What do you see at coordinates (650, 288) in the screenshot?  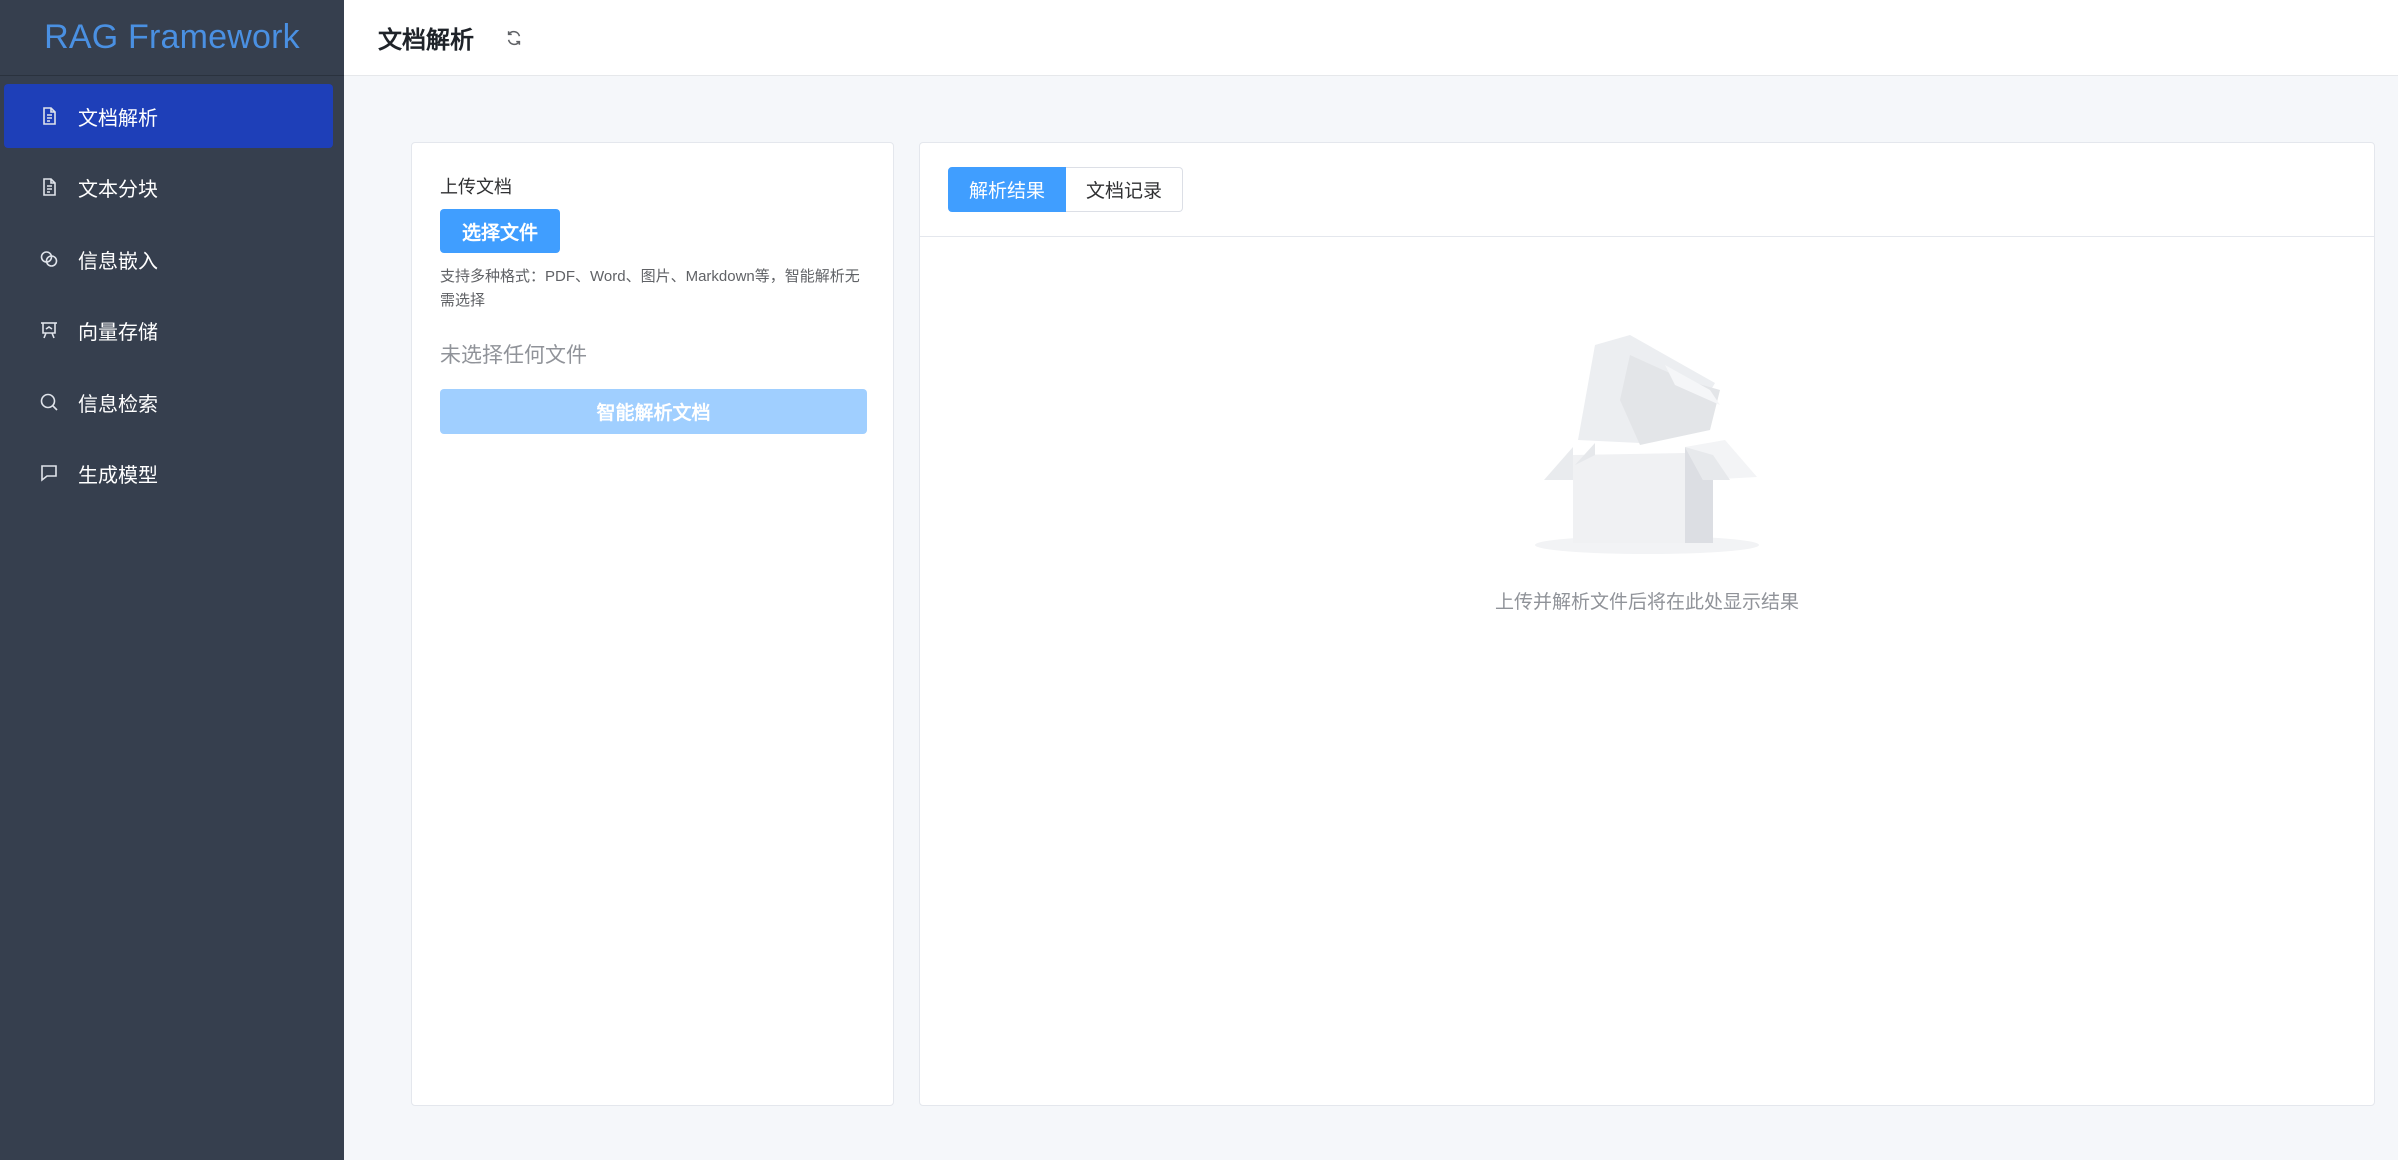 I see `format-hint: 支持多种格式：PDF、Word、图片、Markdown等，智能解析无需选择` at bounding box center [650, 288].